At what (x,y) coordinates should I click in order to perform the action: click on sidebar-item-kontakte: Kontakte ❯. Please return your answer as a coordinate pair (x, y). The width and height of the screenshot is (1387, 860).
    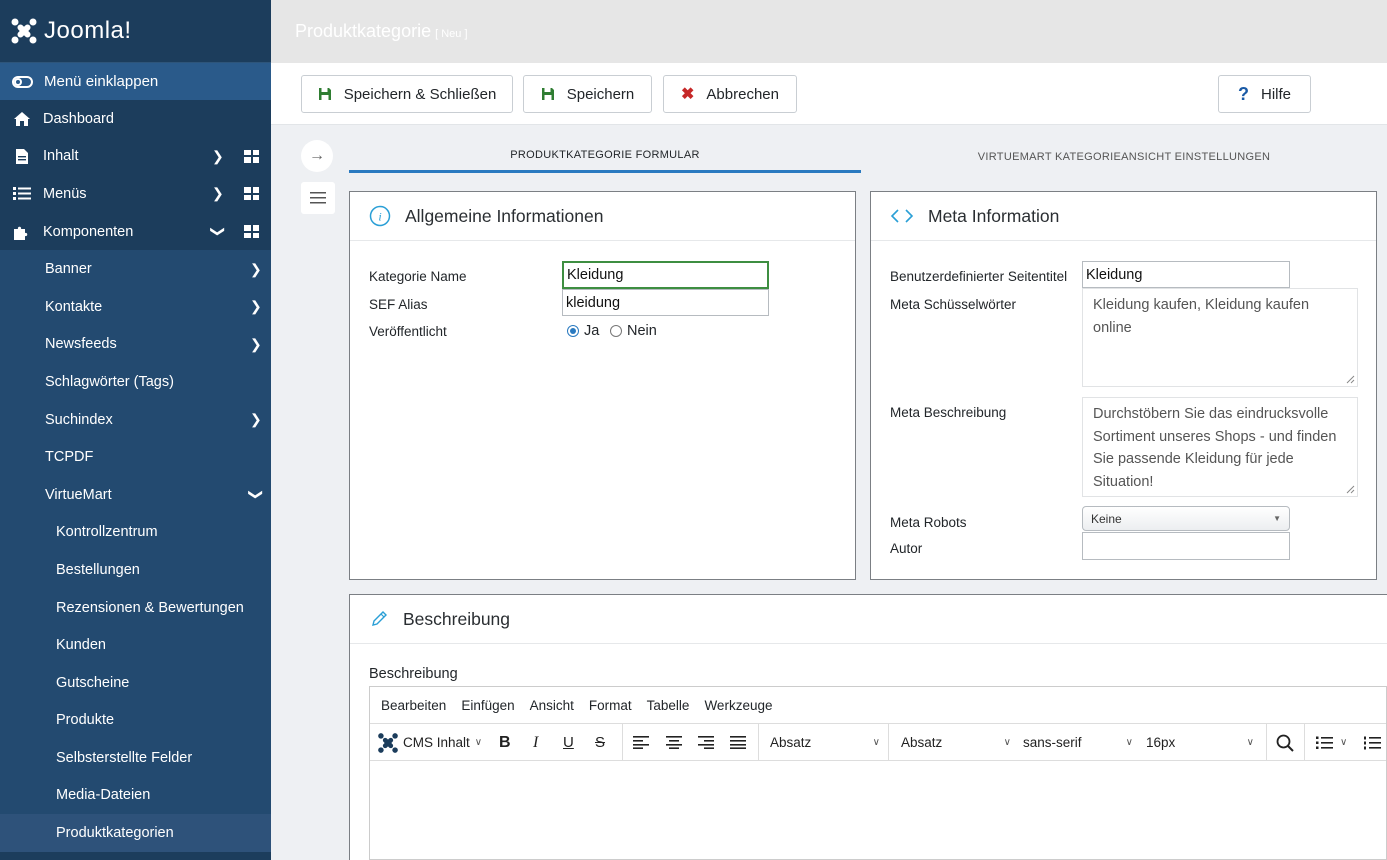
    Looking at the image, I should click on (135, 307).